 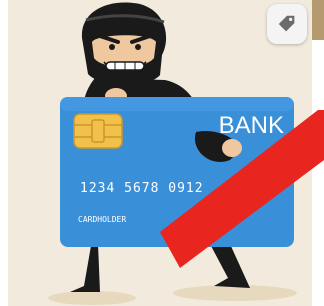 I want to click on ground-shadow-right, so click(x=235, y=293).